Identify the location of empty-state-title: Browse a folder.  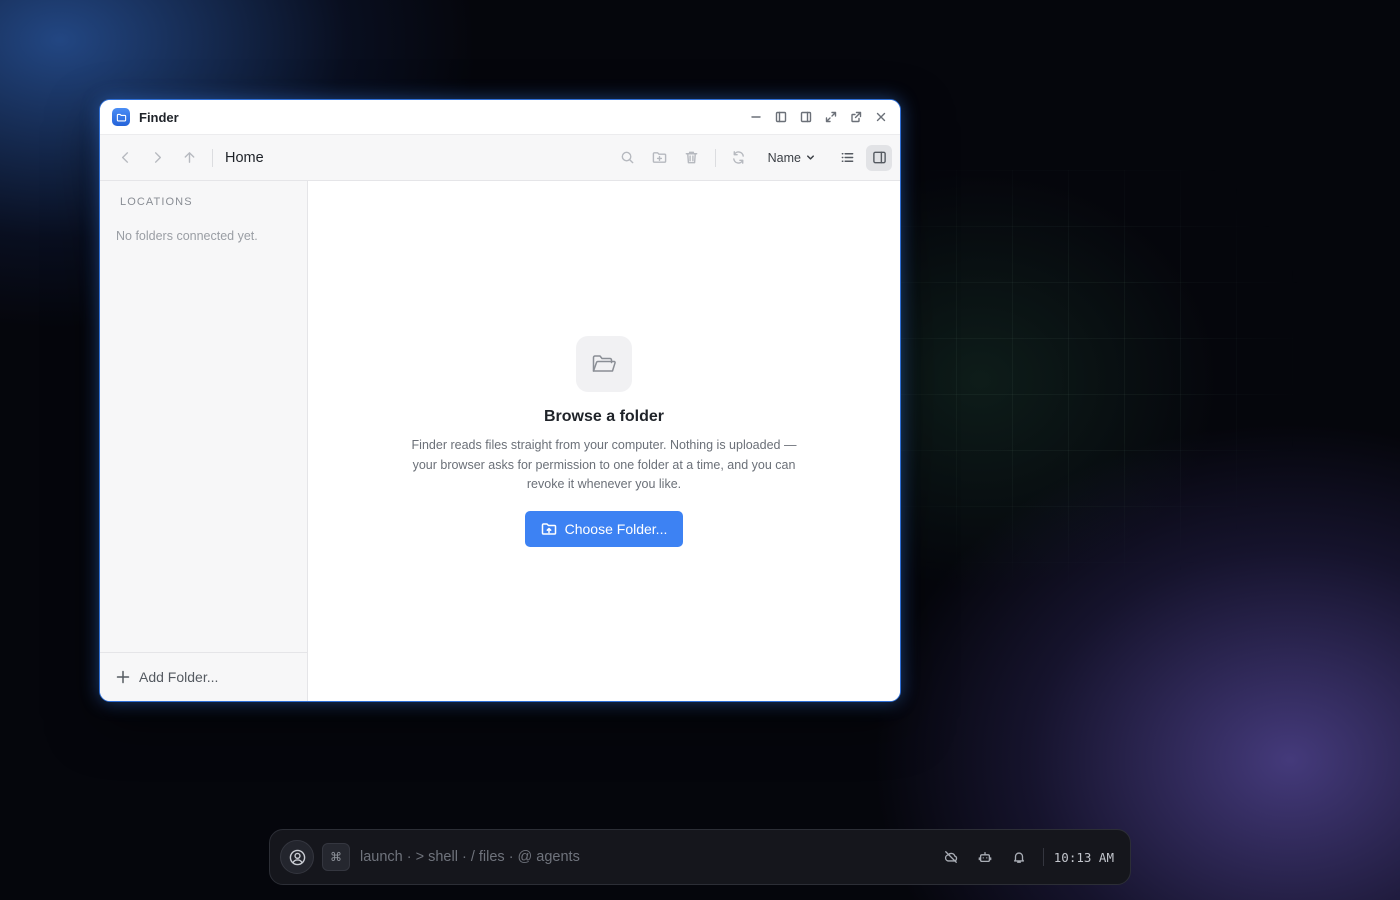
(604, 416).